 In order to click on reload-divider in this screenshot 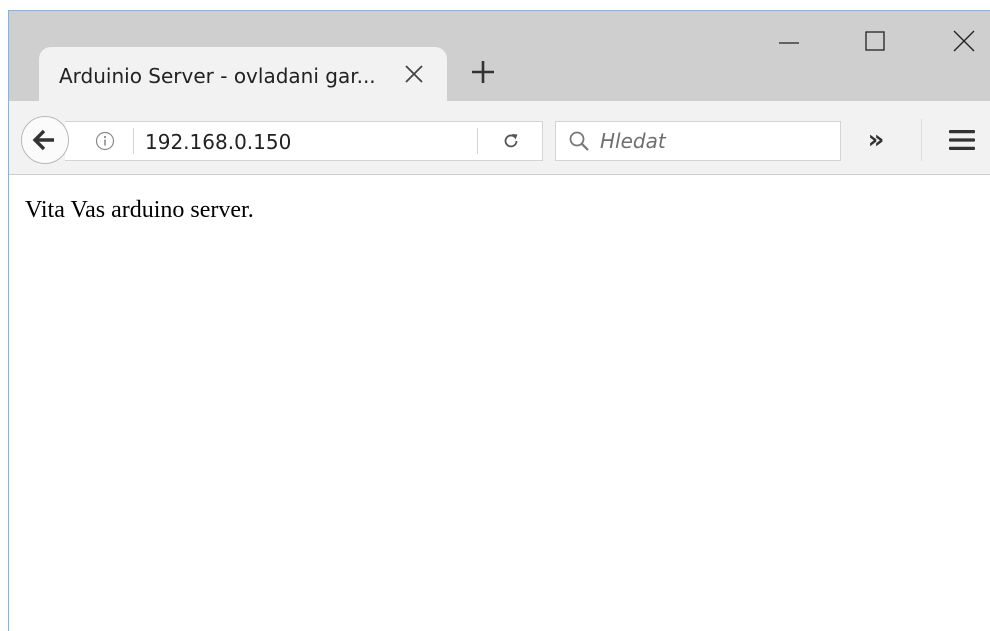, I will do `click(477, 141)`.